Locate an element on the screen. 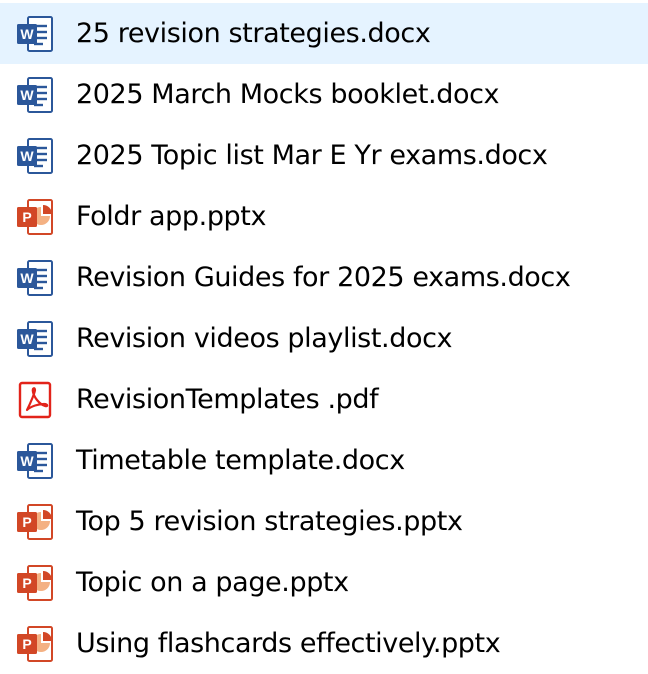 The image size is (648, 674). file-row-revision-videos-playlist: W Revision videos playlist.docx is located at coordinates (324, 338).